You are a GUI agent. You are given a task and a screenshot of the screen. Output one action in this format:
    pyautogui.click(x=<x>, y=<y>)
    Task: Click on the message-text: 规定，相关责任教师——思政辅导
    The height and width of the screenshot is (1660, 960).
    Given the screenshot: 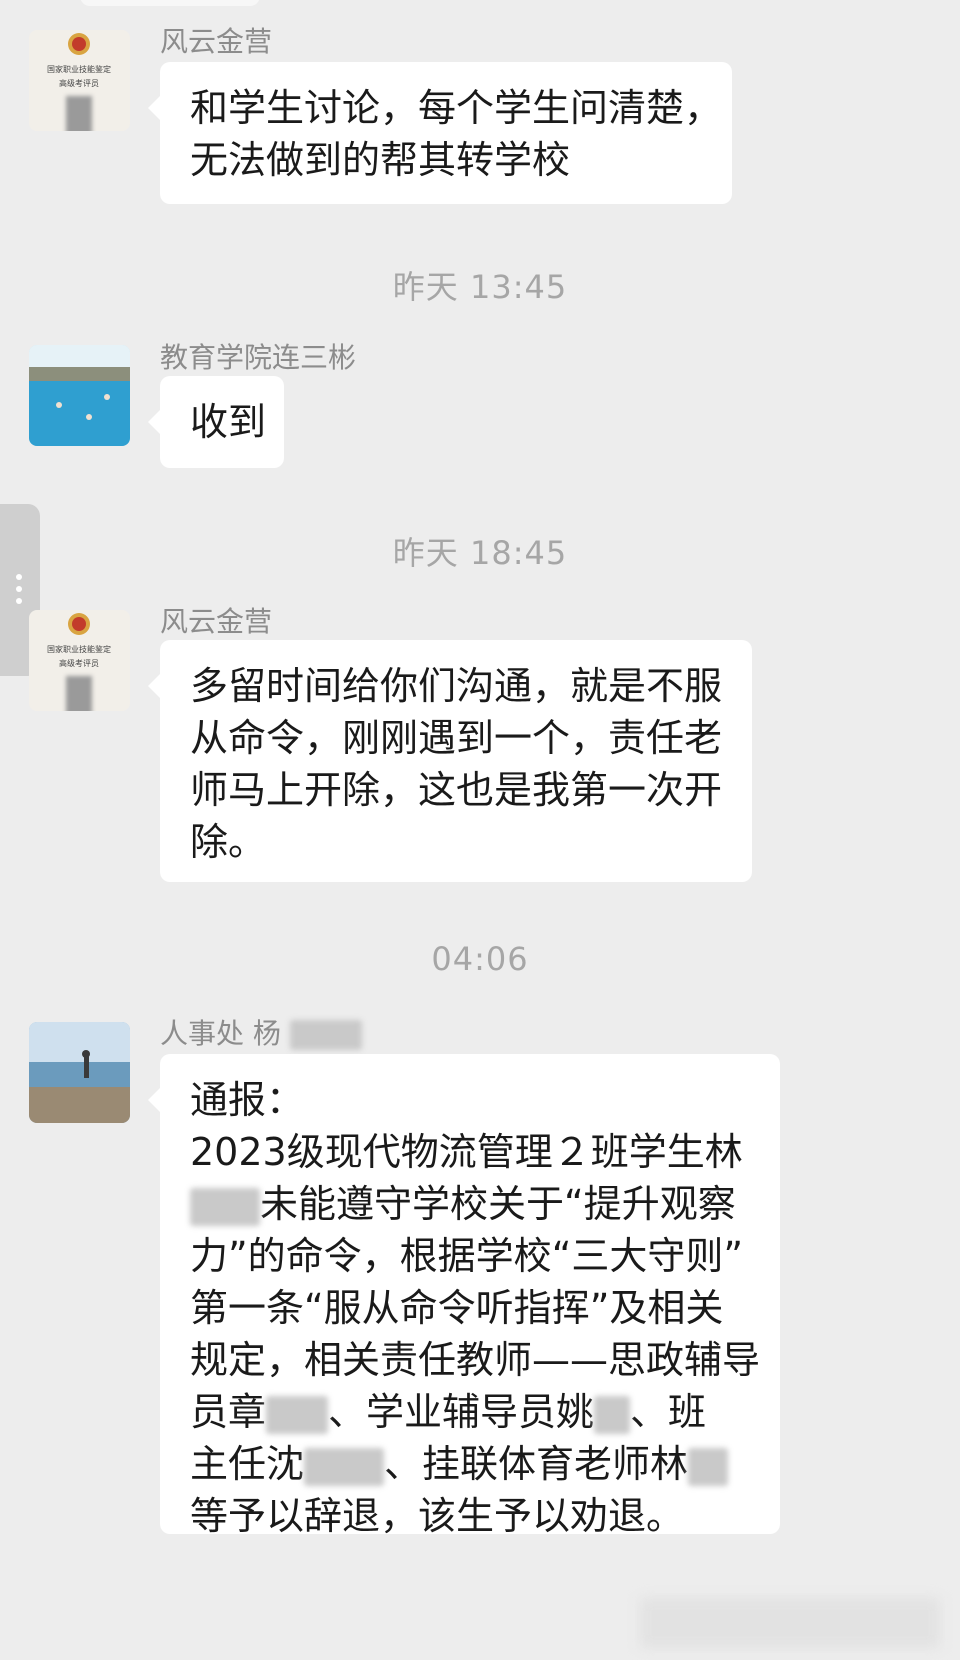 What is the action you would take?
    pyautogui.click(x=475, y=1360)
    